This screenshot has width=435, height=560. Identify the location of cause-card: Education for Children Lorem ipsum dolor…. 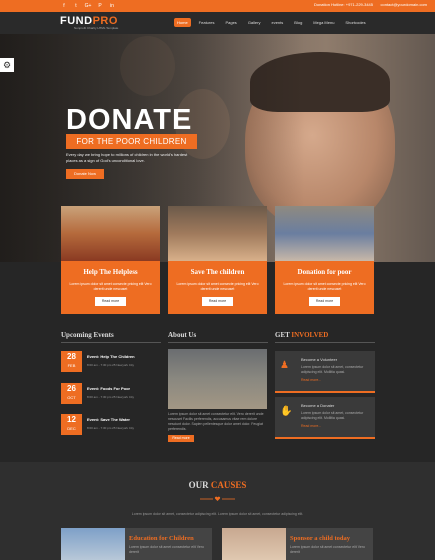
(136, 544).